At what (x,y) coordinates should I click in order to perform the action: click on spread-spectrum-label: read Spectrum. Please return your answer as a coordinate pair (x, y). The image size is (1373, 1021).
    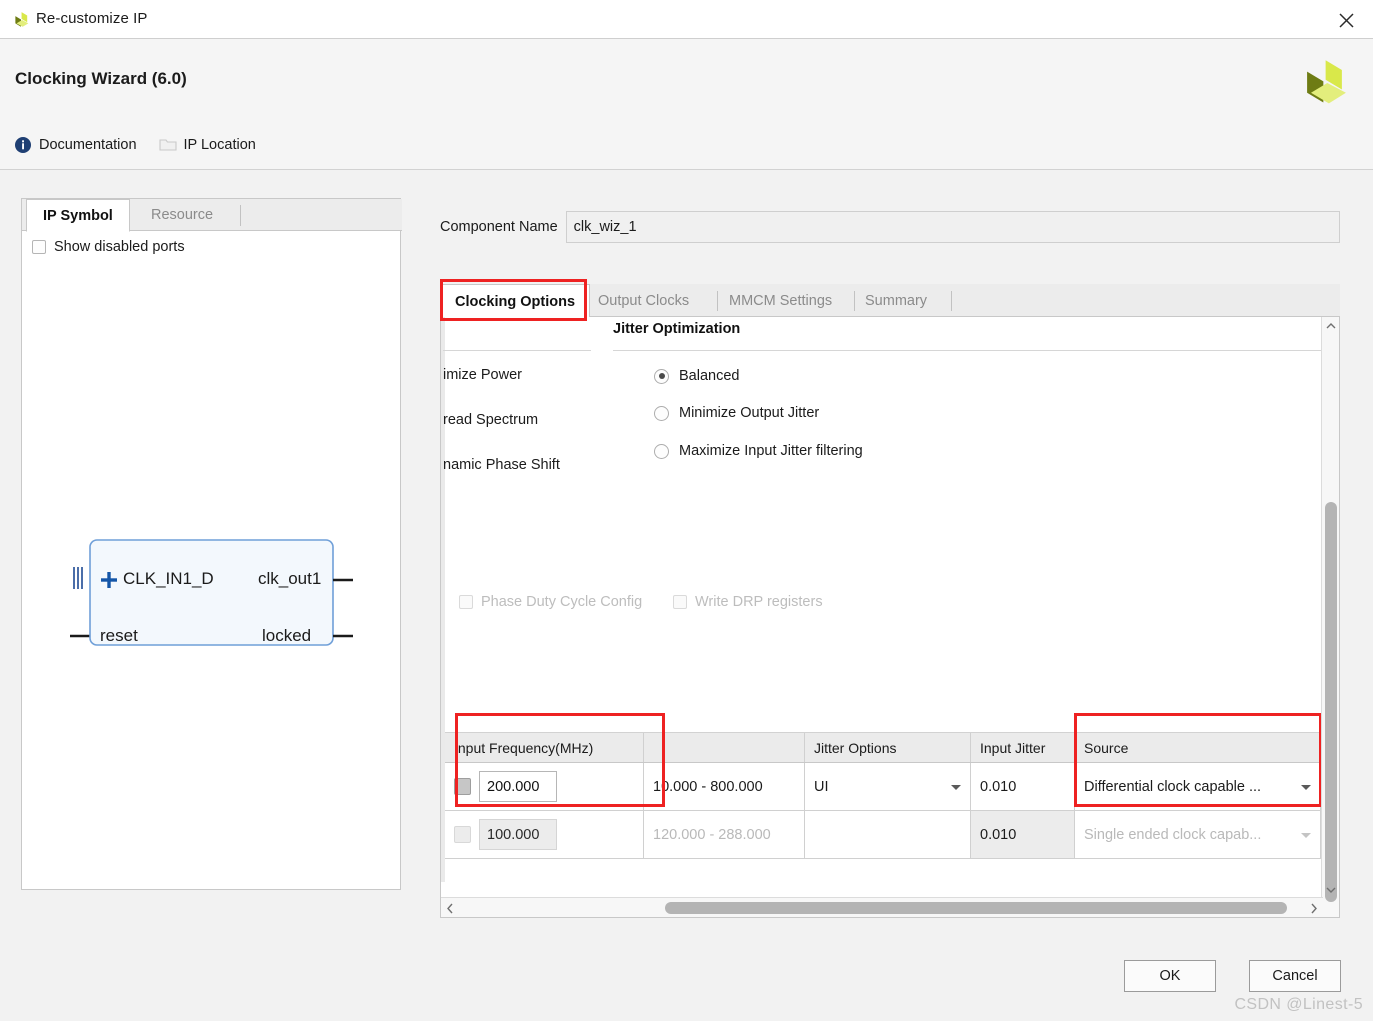
    Looking at the image, I should click on (491, 420).